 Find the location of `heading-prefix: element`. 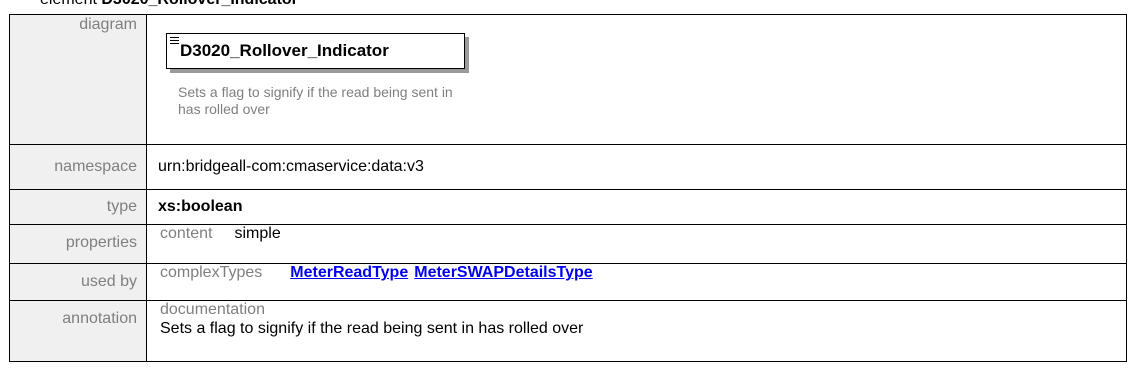

heading-prefix: element is located at coordinates (68, 4).